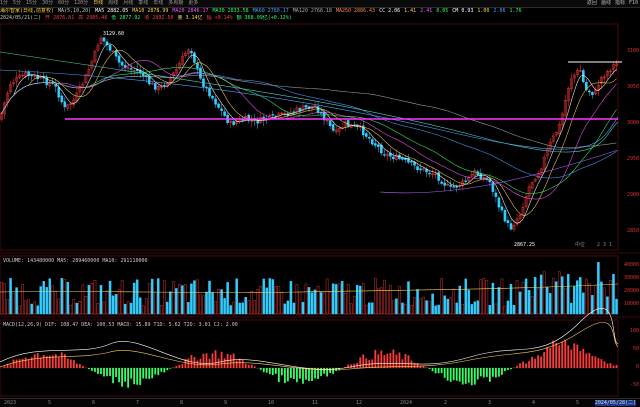 This screenshot has height=407, width=640. Describe the element at coordinates (63, 3) in the screenshot. I see `period-tab: 60分` at that location.